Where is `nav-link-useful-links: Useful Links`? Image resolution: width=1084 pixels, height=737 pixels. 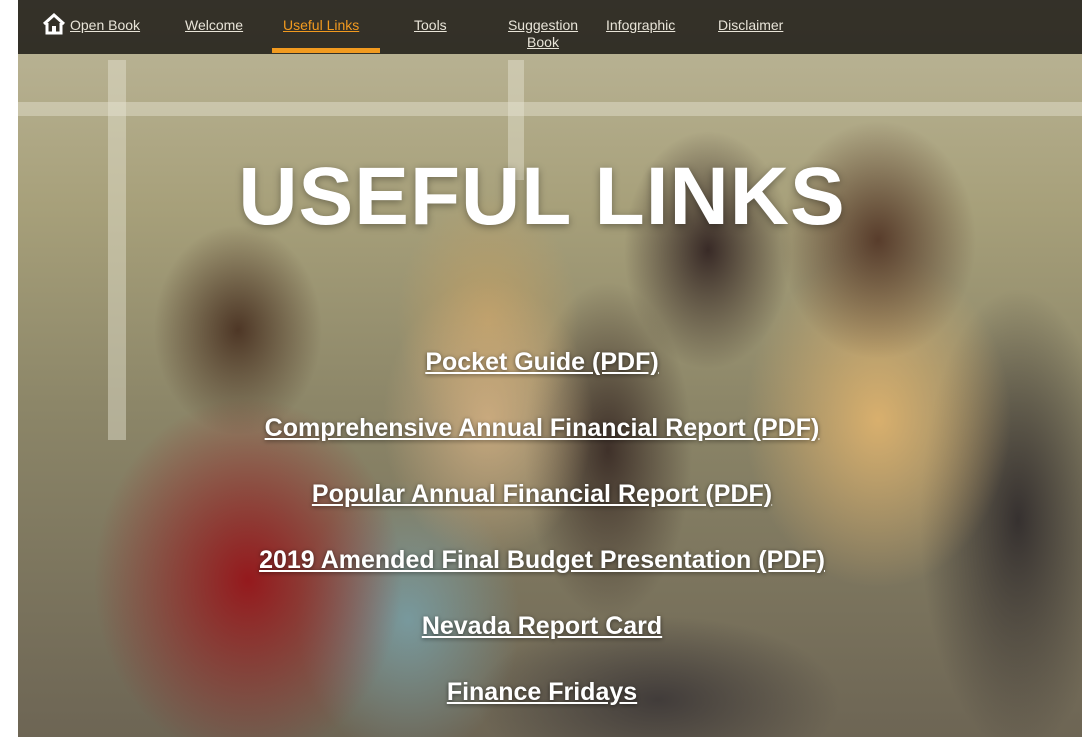
nav-link-useful-links: Useful Links is located at coordinates (321, 25).